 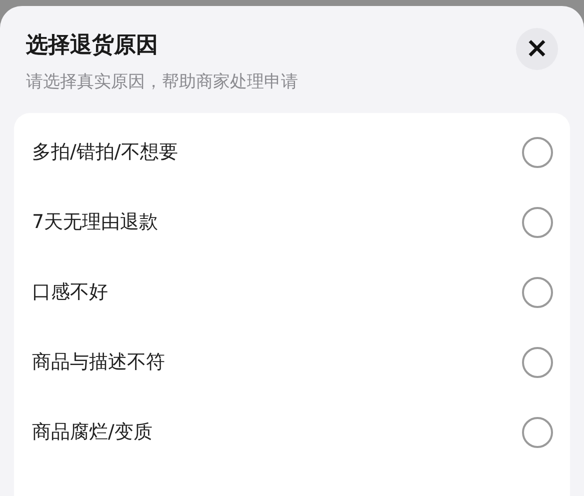 I want to click on reason-label: 口感不好, so click(x=70, y=292).